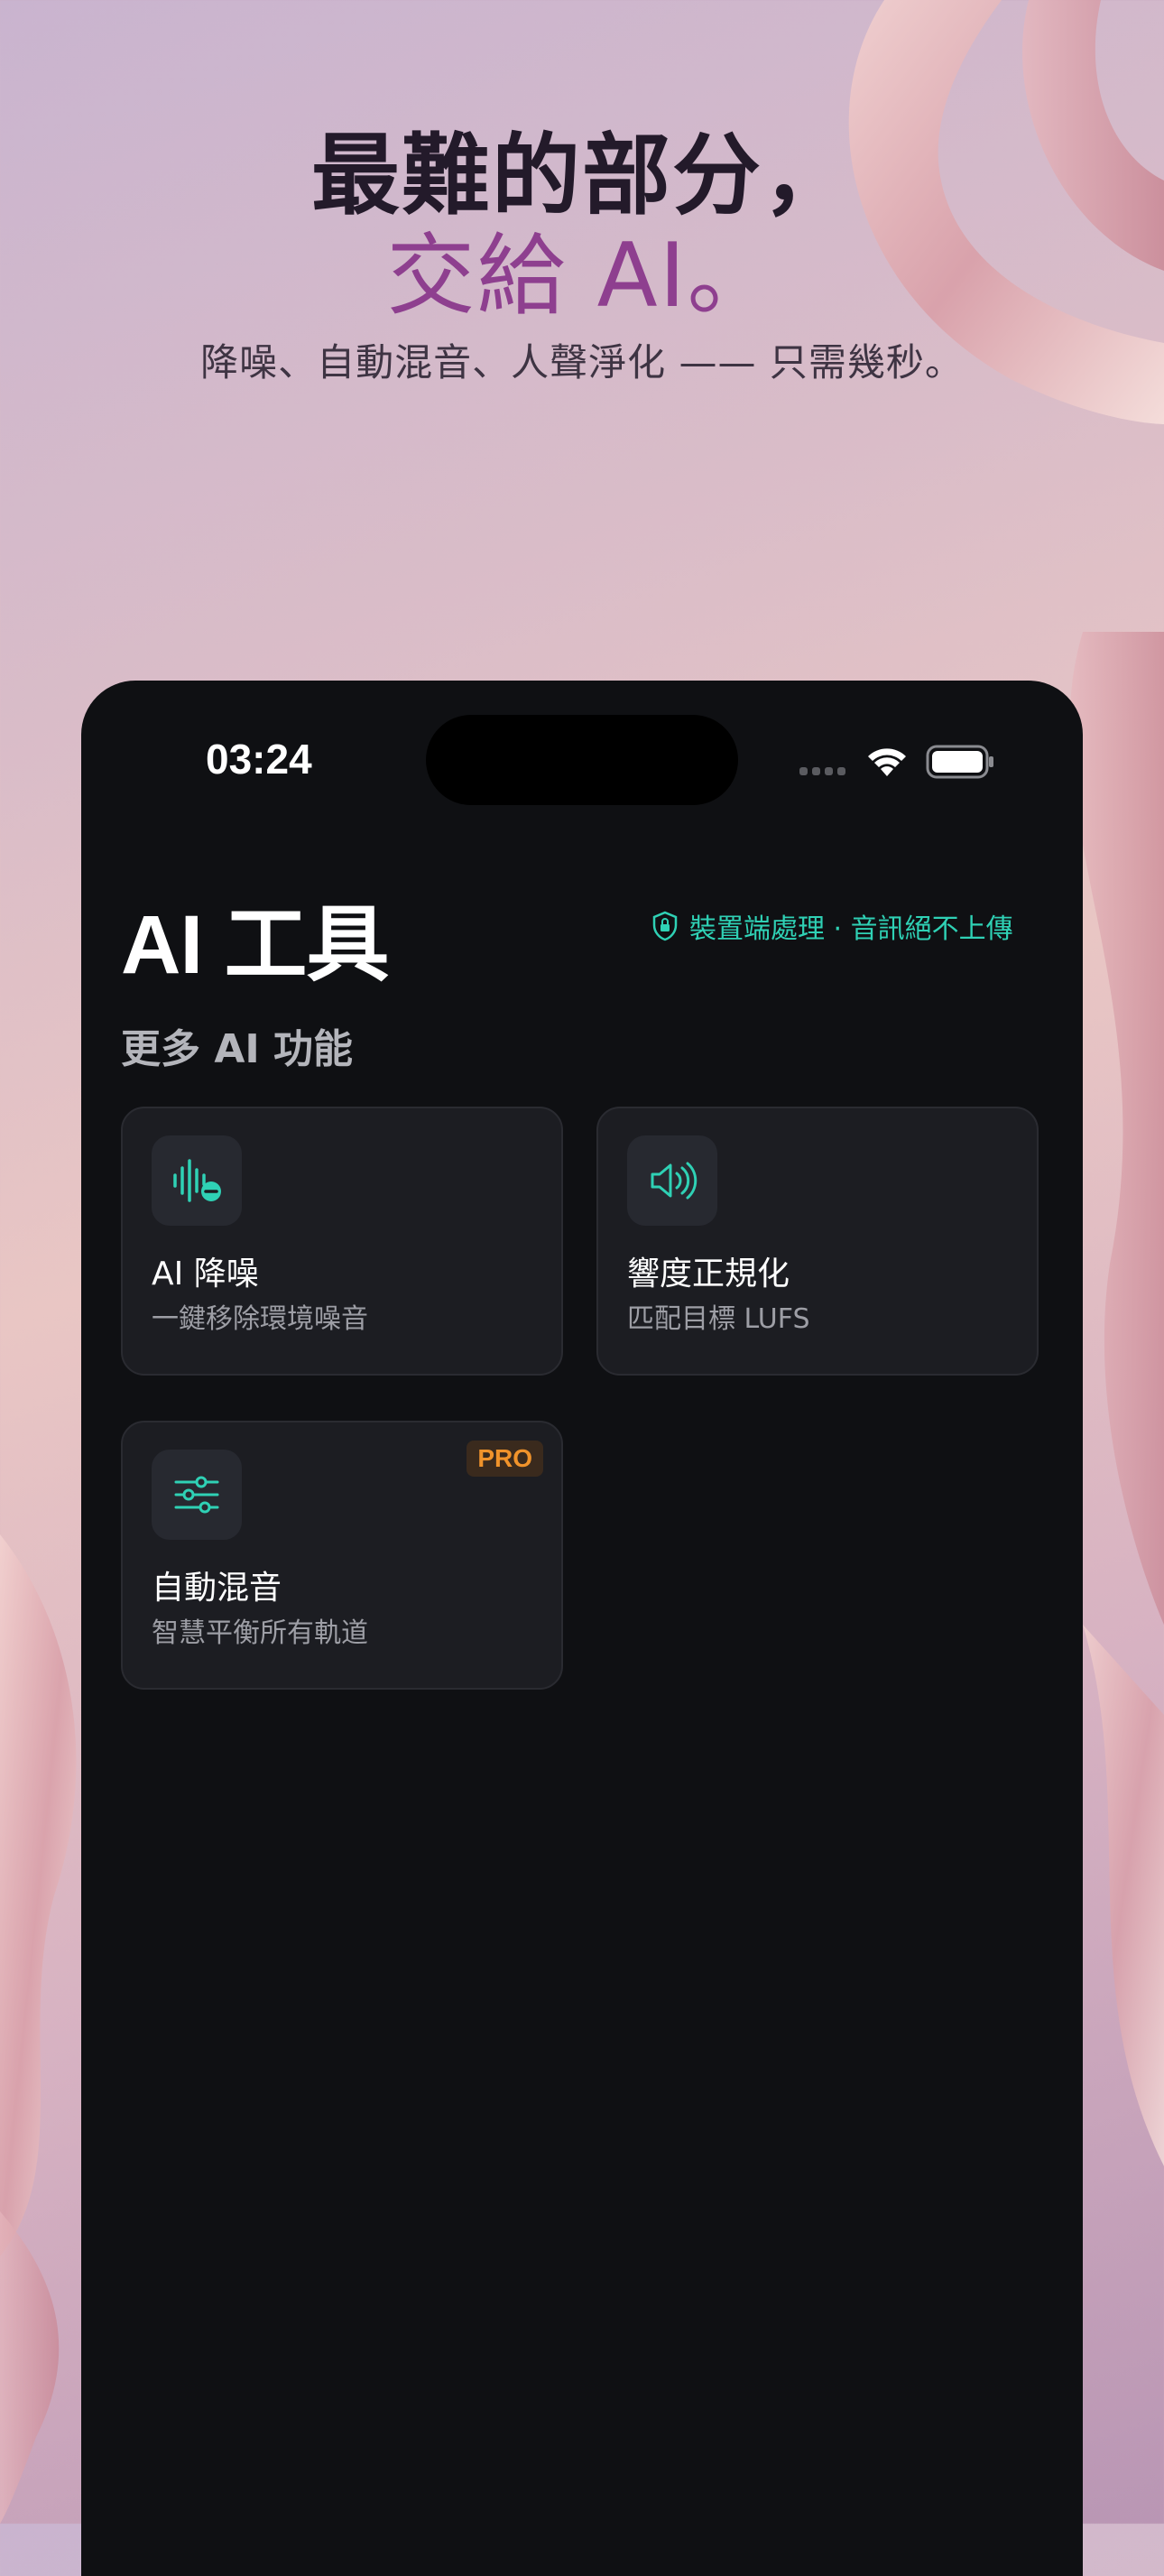 This screenshot has height=2576, width=1164. I want to click on hero-headline: 最難的部分， 交給 AI。 降噪、自動混音、人聲淨化 —— 只需幾秒。, so click(582, 257).